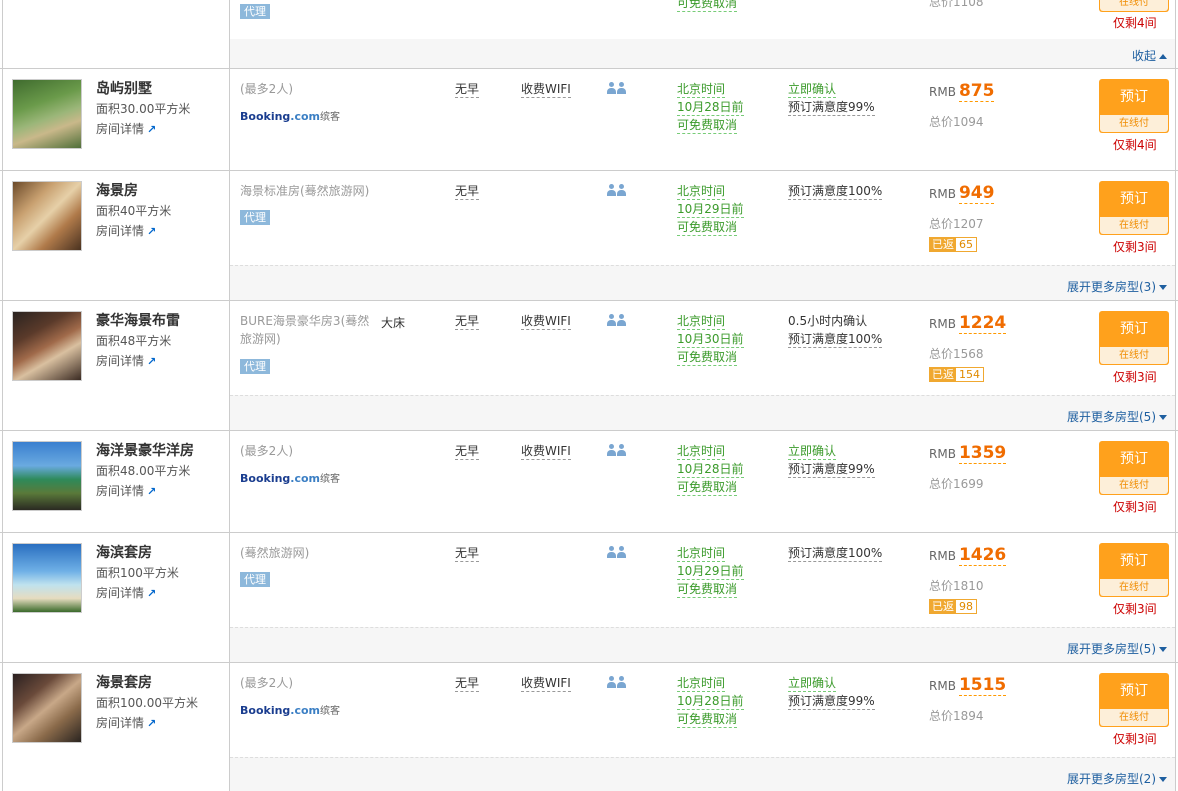 The image size is (1178, 791). I want to click on room-name: 岛屿别墅, so click(124, 88).